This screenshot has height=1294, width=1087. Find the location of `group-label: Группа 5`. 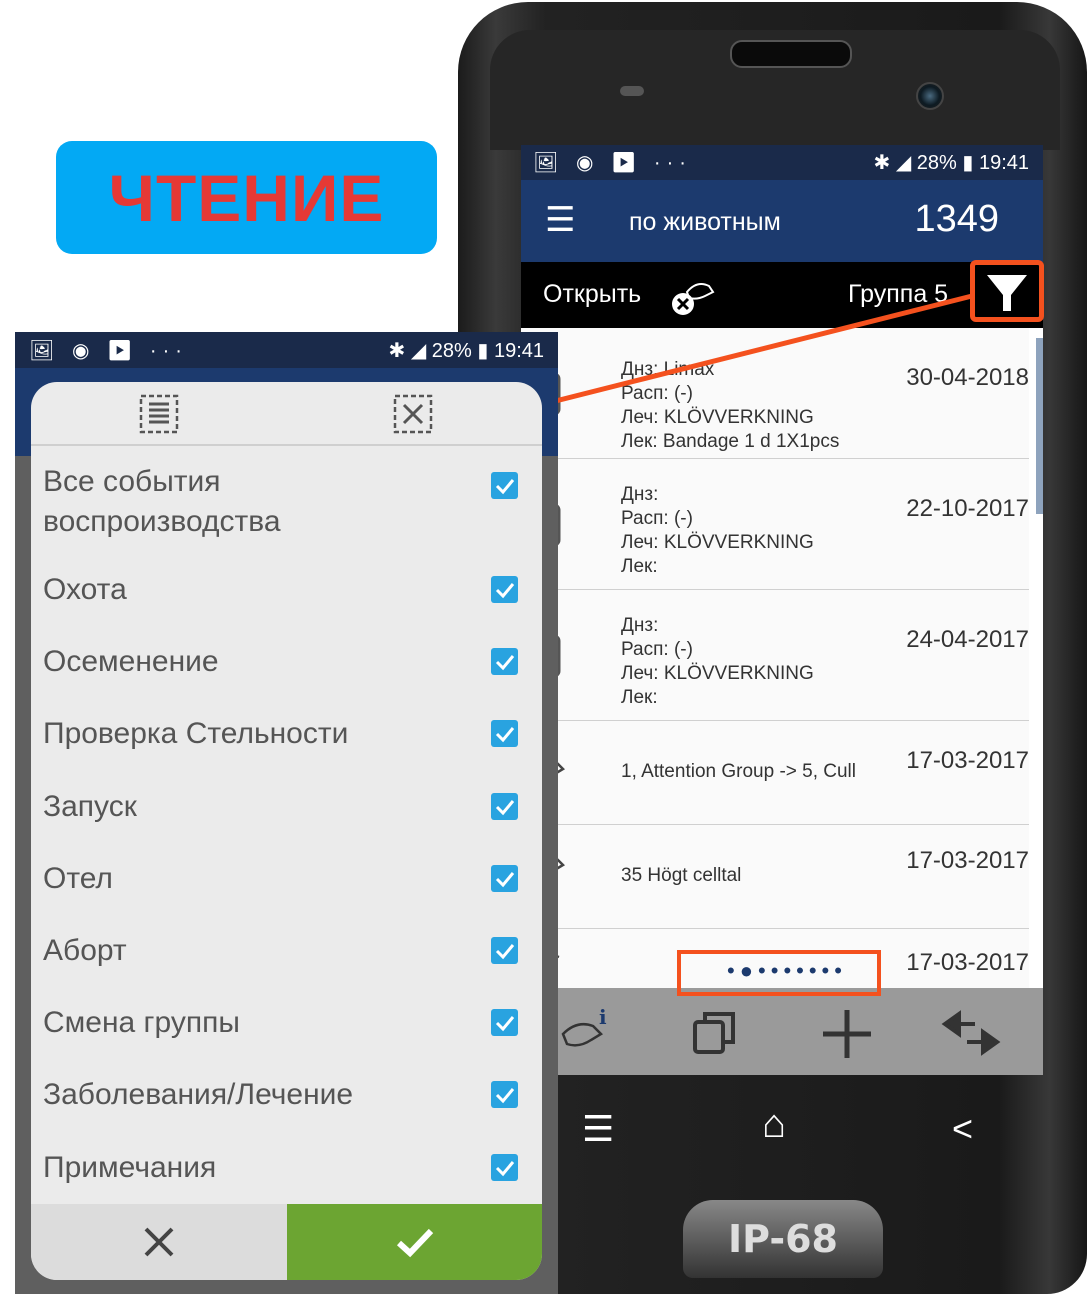

group-label: Группа 5 is located at coordinates (898, 294).